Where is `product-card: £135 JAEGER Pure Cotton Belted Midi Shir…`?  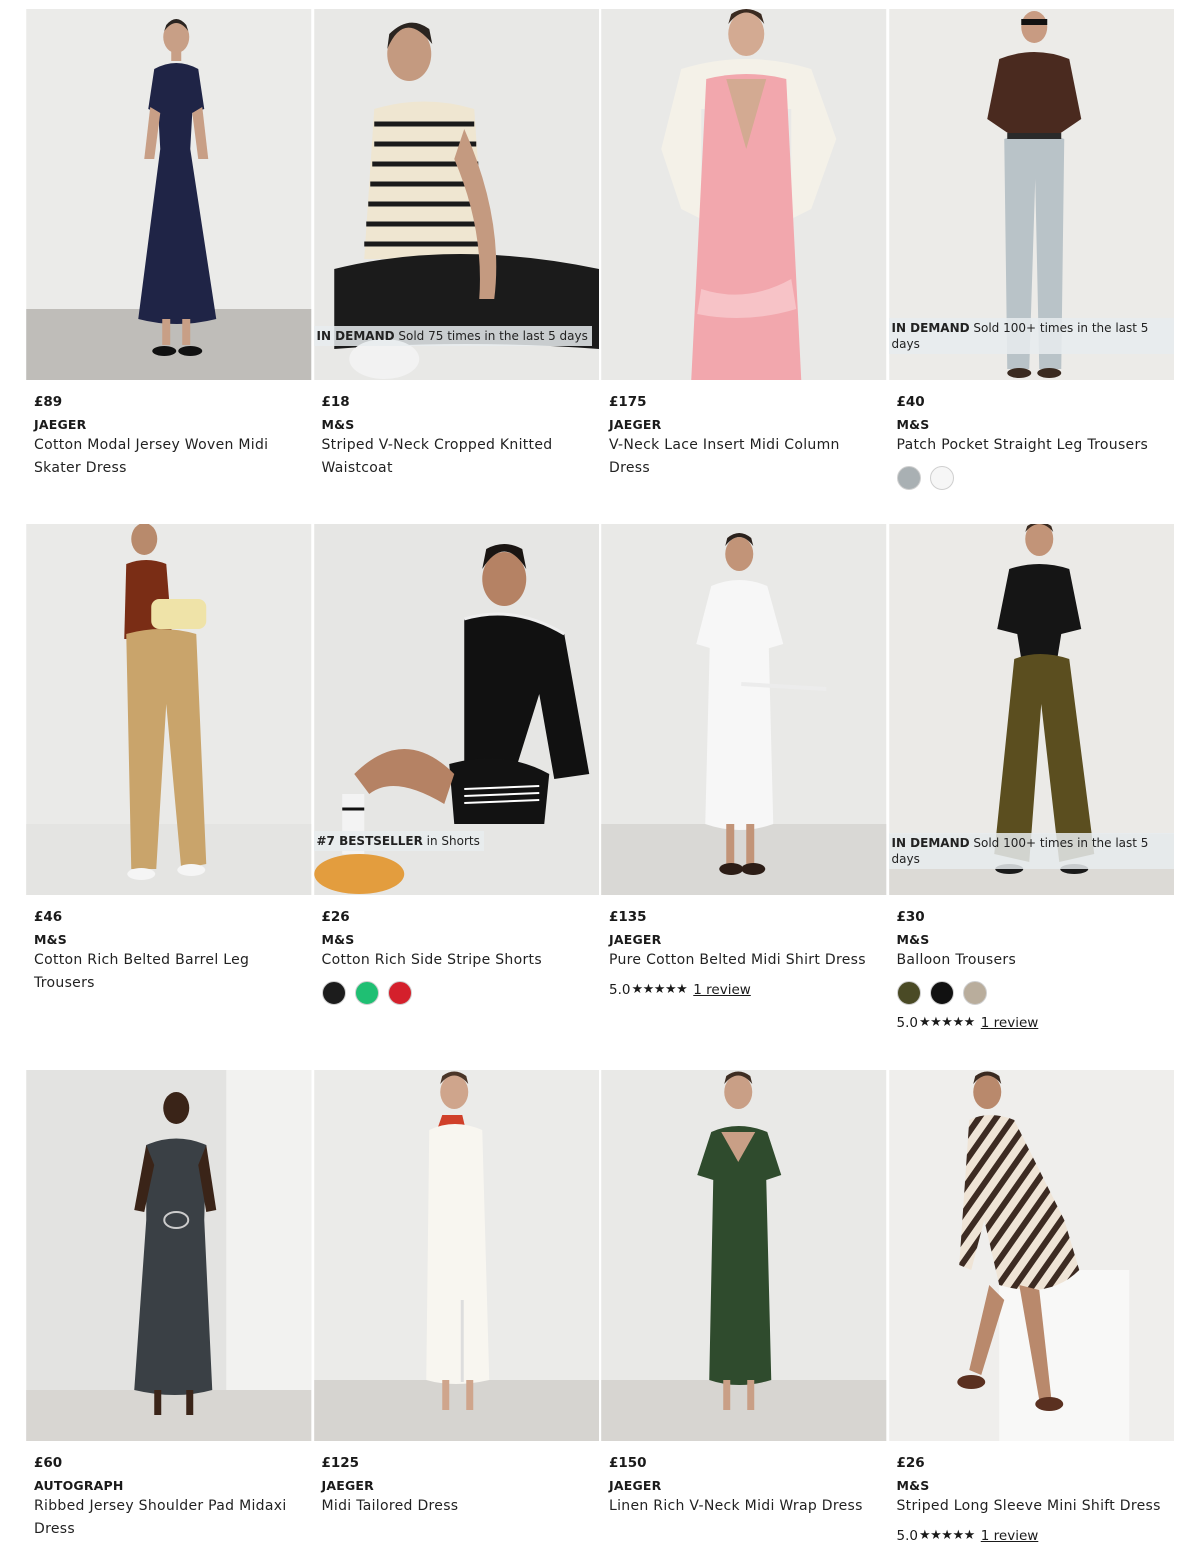
product-card: £135 JAEGER Pure Cotton Belted Midi Shir… is located at coordinates (744, 778).